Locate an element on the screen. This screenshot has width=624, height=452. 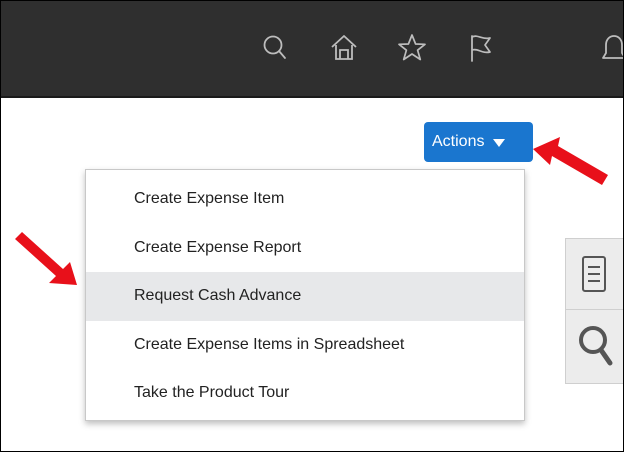
chevron-down-icon is located at coordinates (499, 143).